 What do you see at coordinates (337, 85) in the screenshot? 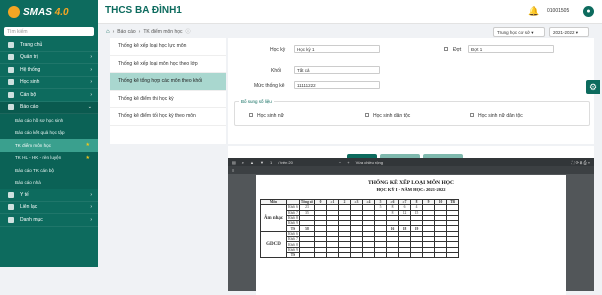
I see `stat-level-input: 11111222` at bounding box center [337, 85].